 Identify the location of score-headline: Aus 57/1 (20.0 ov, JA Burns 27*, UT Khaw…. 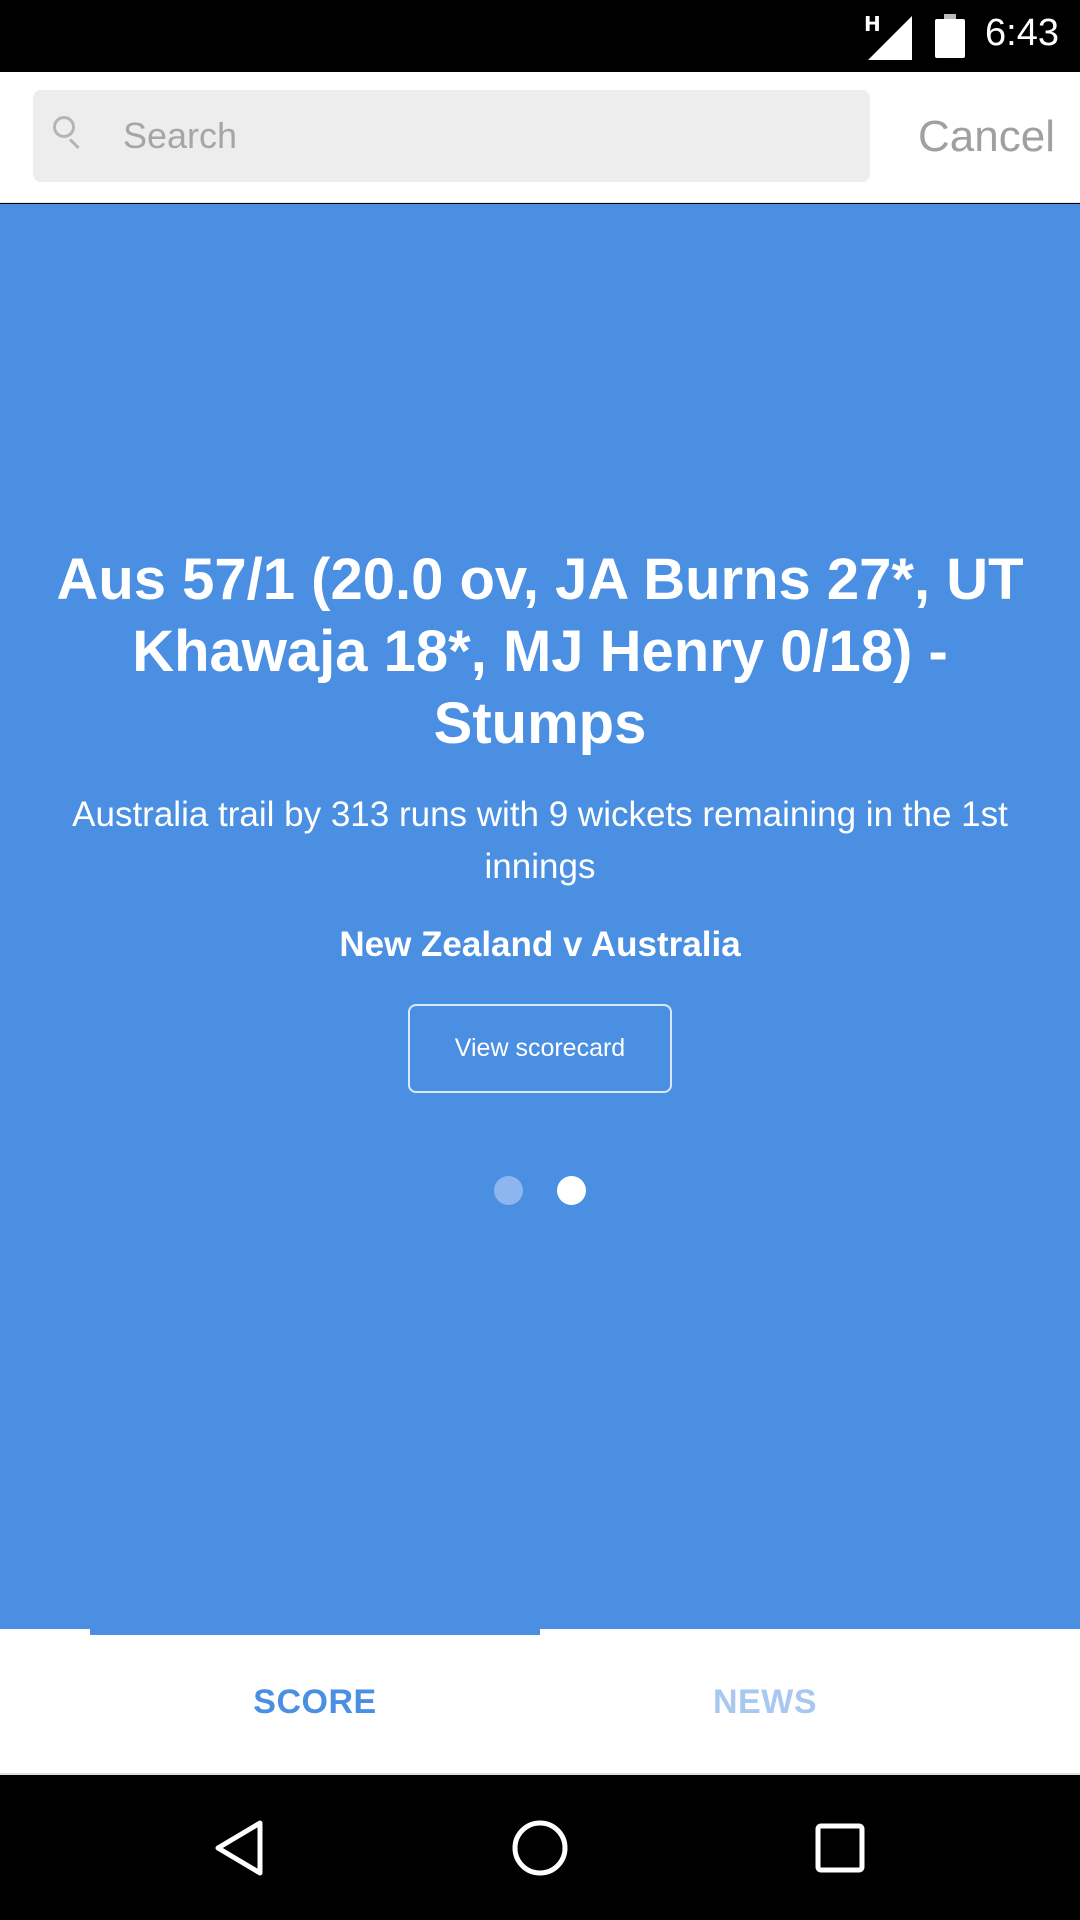
(540, 651).